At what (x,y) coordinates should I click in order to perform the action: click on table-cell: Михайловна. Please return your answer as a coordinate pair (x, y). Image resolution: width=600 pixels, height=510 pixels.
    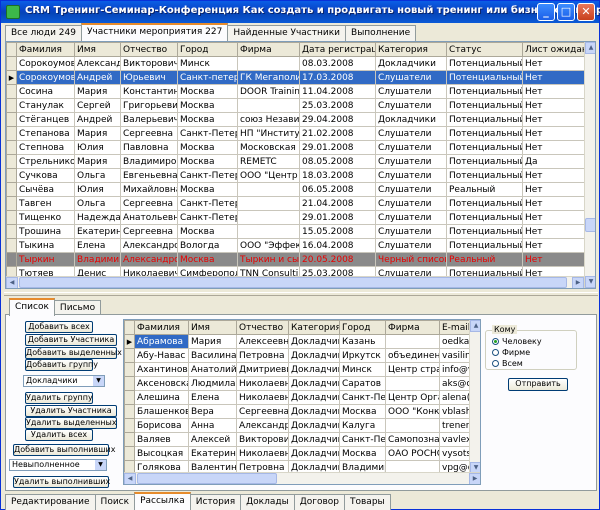
    Looking at the image, I should click on (149, 189).